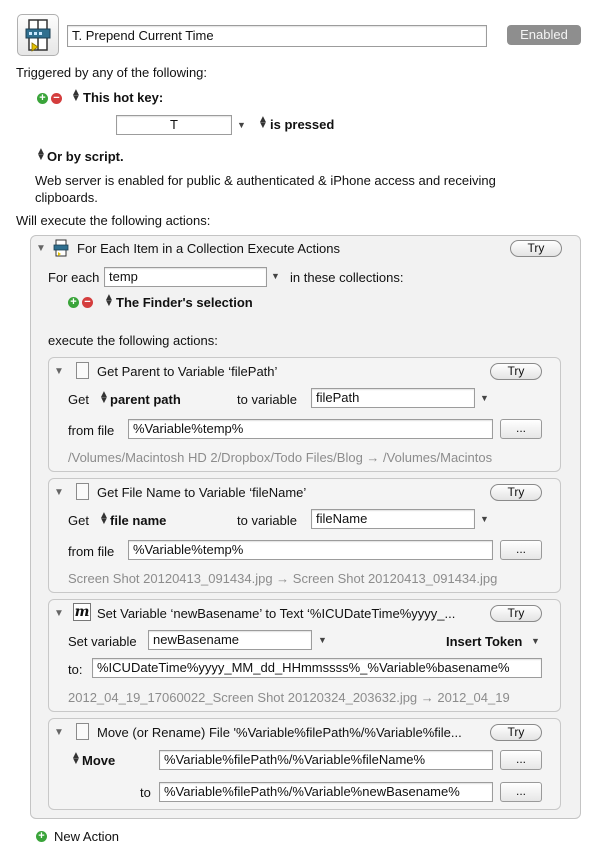  I want to click on action3-to-label: to:, so click(75, 669).